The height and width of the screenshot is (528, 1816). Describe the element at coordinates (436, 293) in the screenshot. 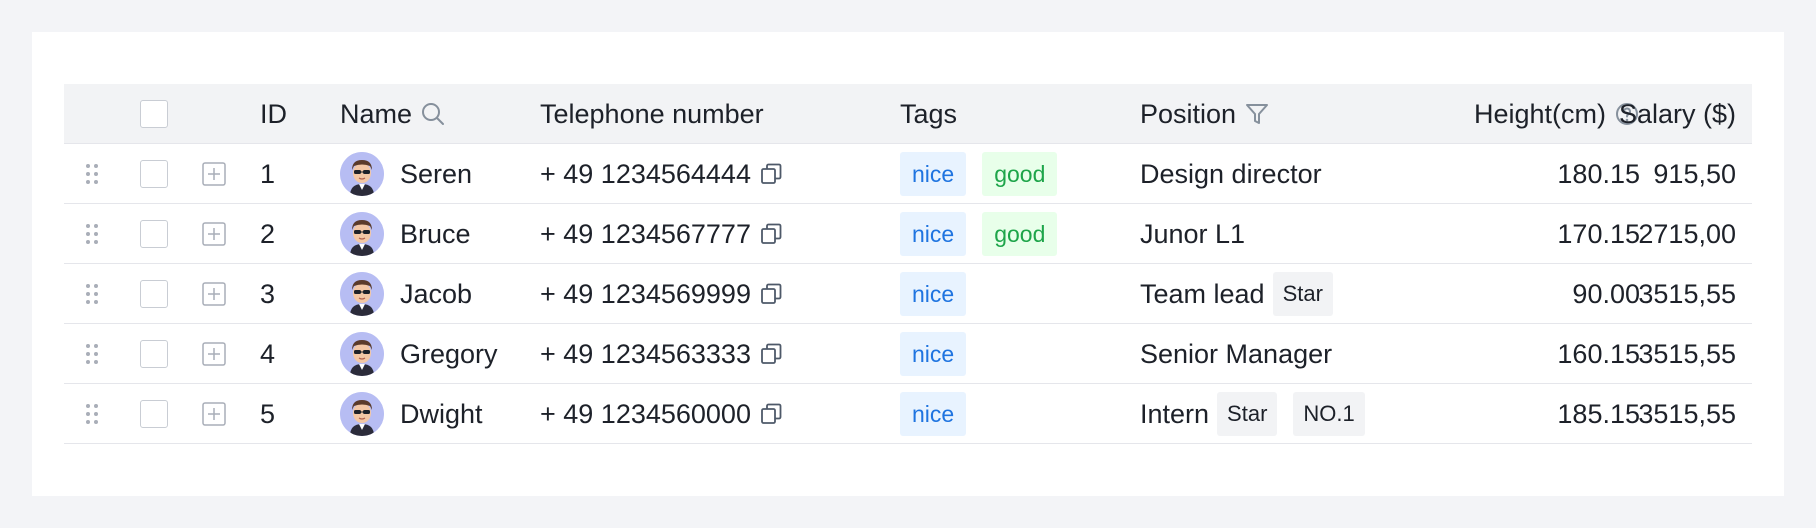

I see `name-value: Jacob` at that location.